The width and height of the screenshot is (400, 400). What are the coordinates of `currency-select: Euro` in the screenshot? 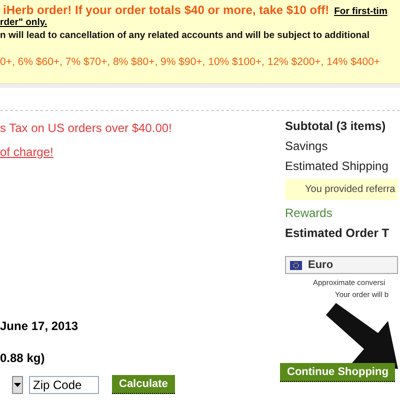 It's located at (341, 265).